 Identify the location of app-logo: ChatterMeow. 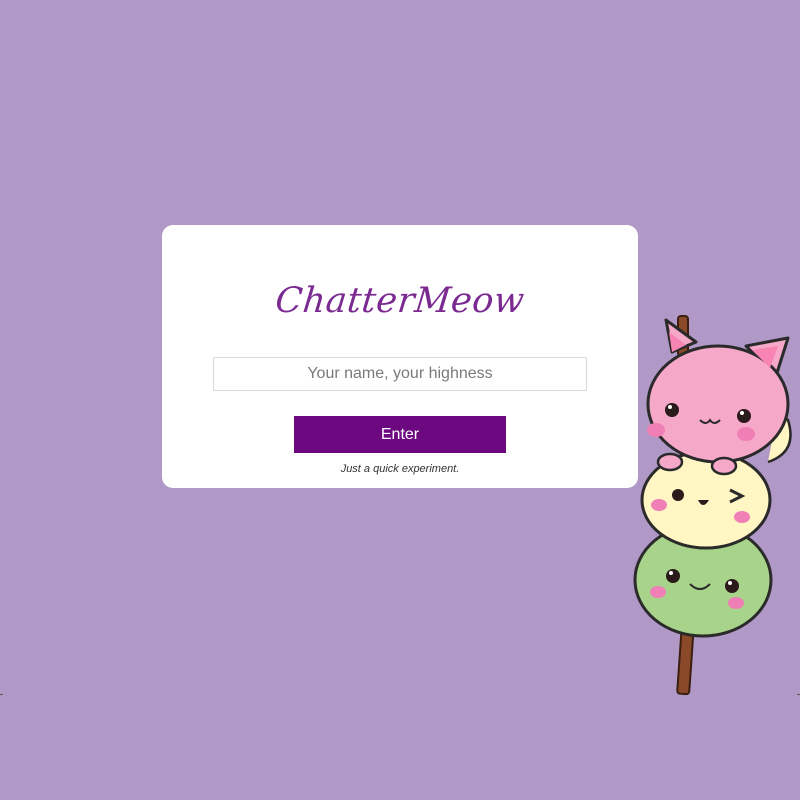
(400, 301).